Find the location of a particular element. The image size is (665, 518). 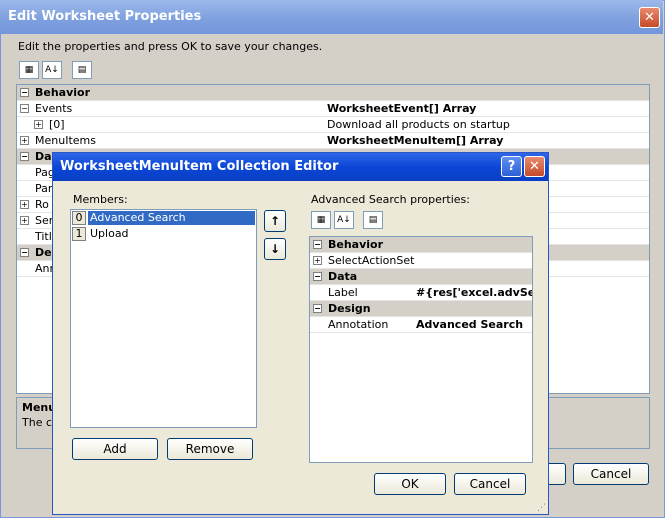

dialog-close-icon: ✕ is located at coordinates (534, 166).